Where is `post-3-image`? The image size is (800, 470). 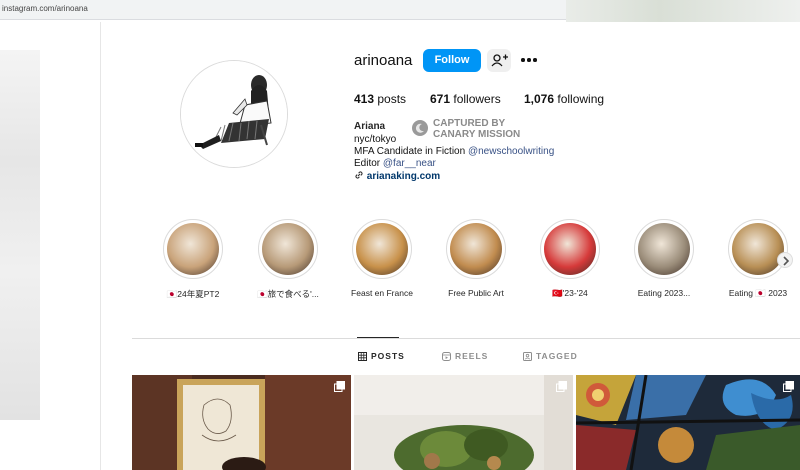 post-3-image is located at coordinates (688, 422).